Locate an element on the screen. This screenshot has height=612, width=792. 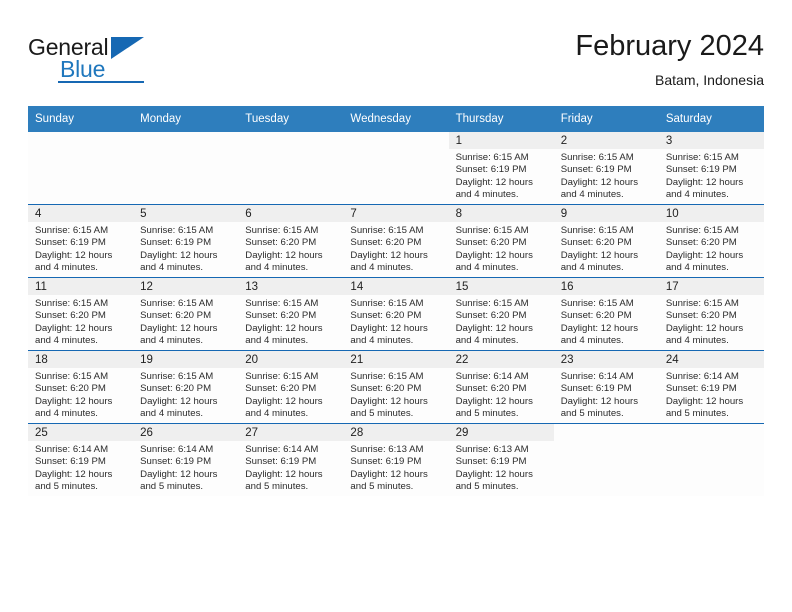
day-number: 4 is located at coordinates (81, 213).